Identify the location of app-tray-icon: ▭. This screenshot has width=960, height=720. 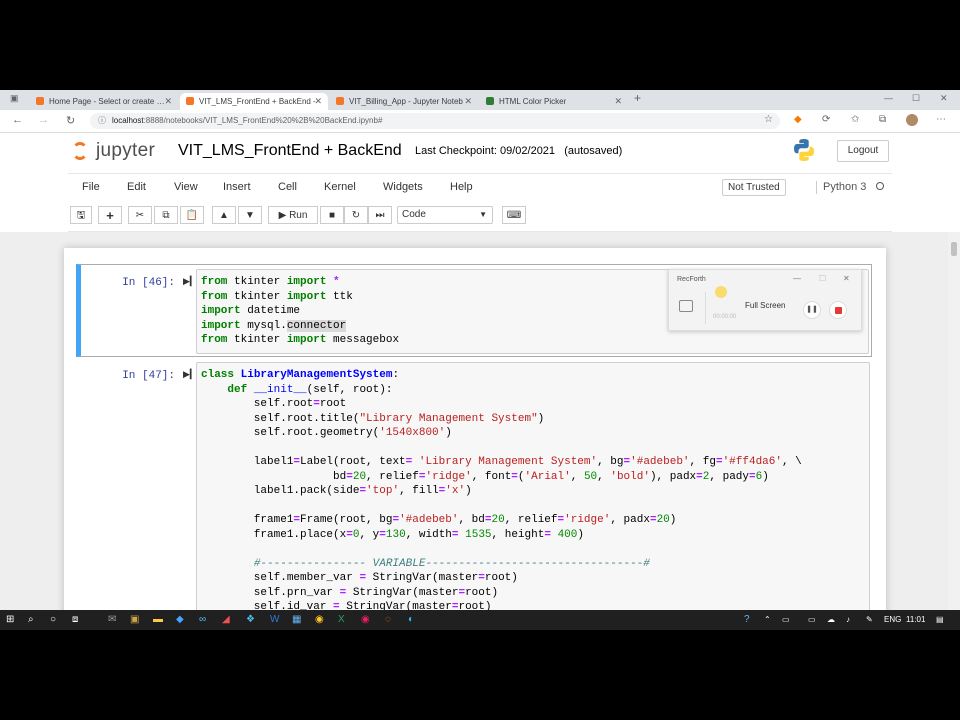
(786, 620).